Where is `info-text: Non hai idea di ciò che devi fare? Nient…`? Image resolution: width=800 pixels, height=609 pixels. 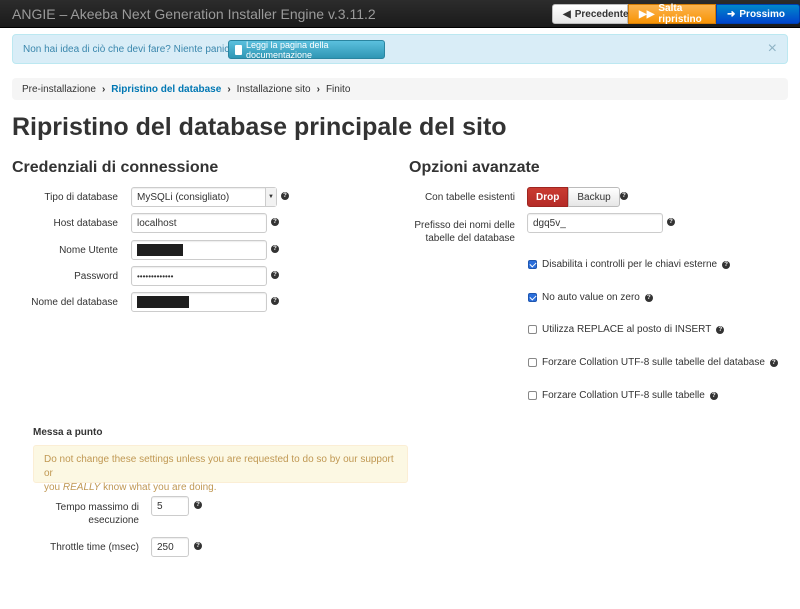
info-text: Non hai idea di ciò che devi fare? Nient… is located at coordinates (130, 49).